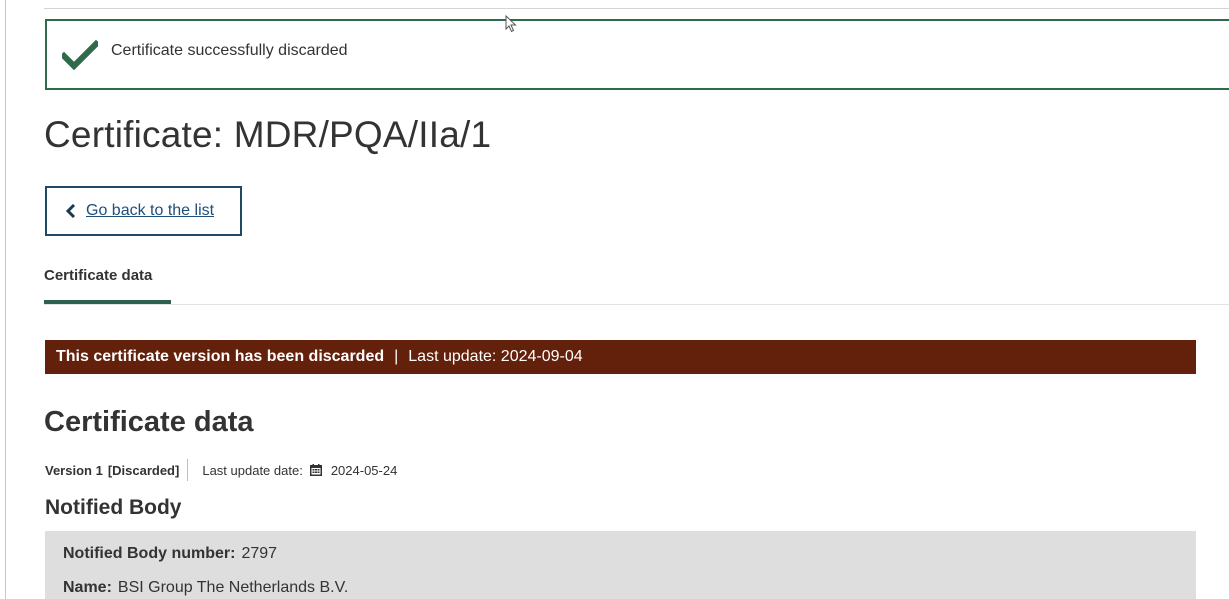 The height and width of the screenshot is (599, 1229). What do you see at coordinates (636, 281) in the screenshot?
I see `tab-bar: Certificate data` at bounding box center [636, 281].